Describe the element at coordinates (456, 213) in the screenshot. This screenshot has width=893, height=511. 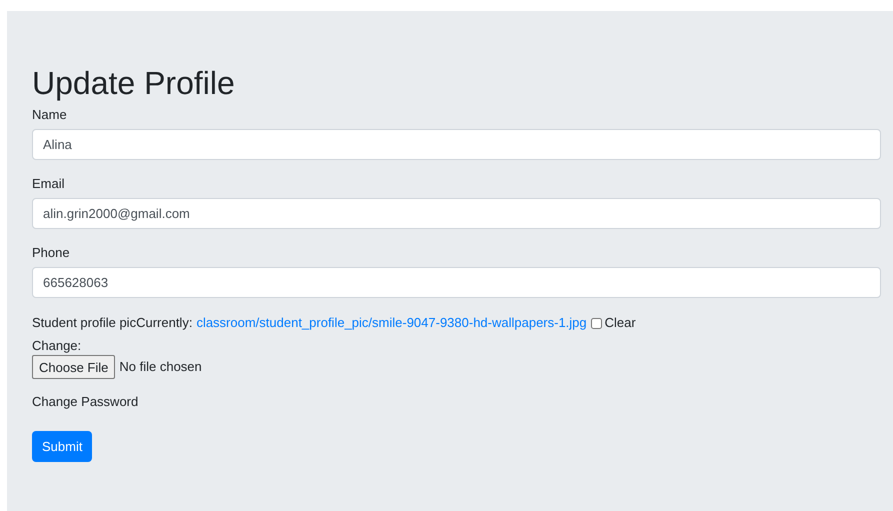
I see `text-field: alin.grin2000@gmail.com` at that location.